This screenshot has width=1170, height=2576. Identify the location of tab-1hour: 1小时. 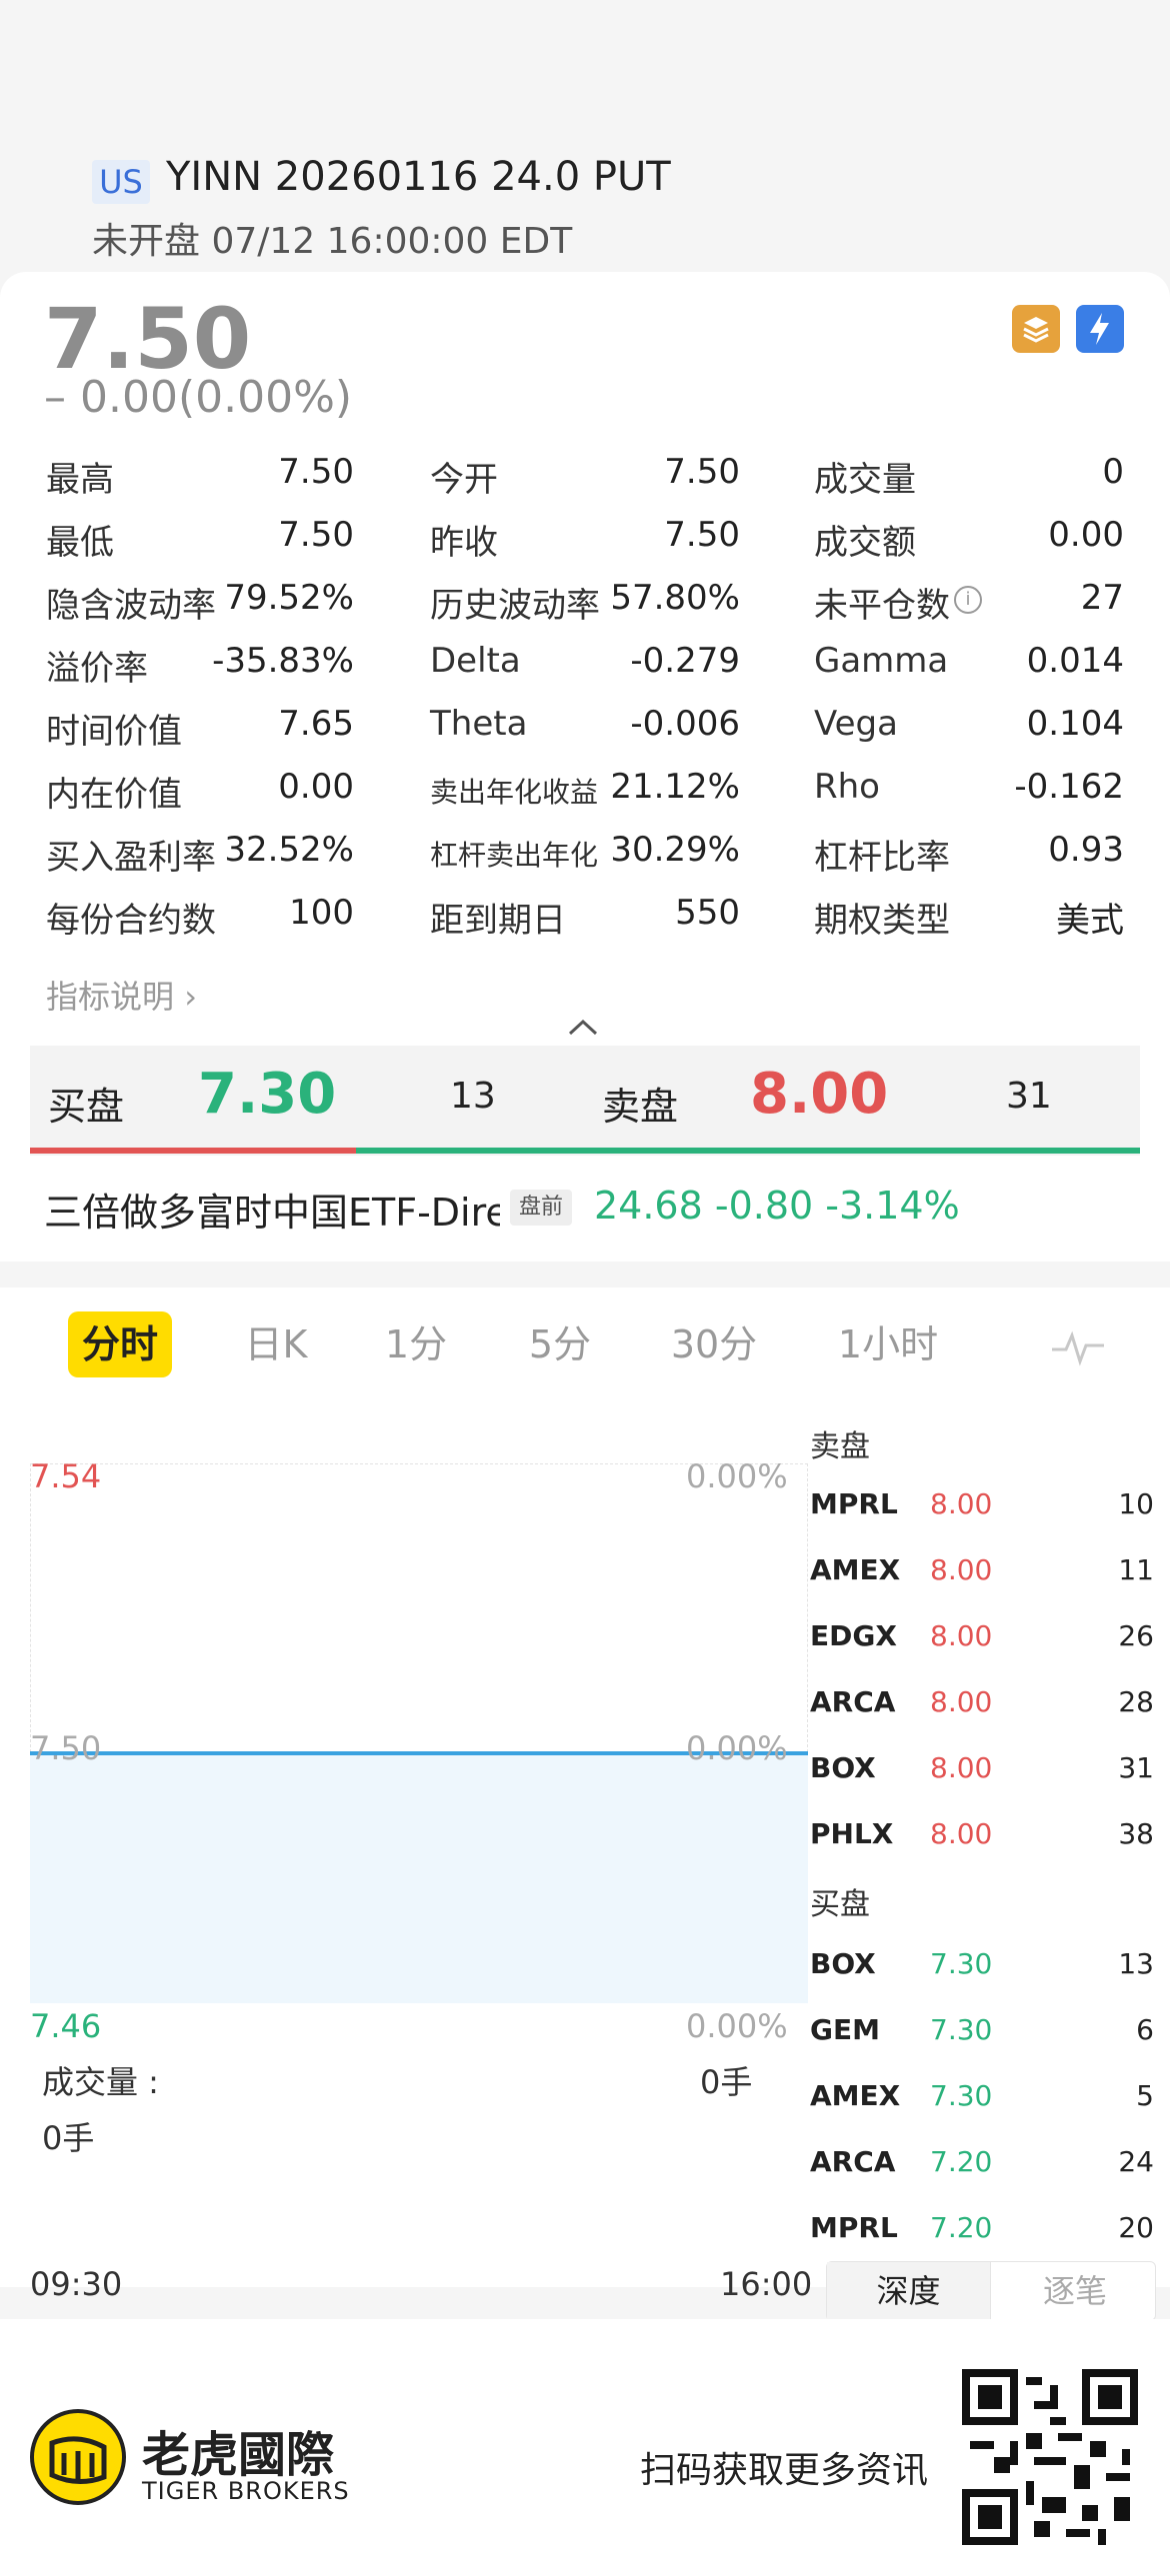
(888, 1344).